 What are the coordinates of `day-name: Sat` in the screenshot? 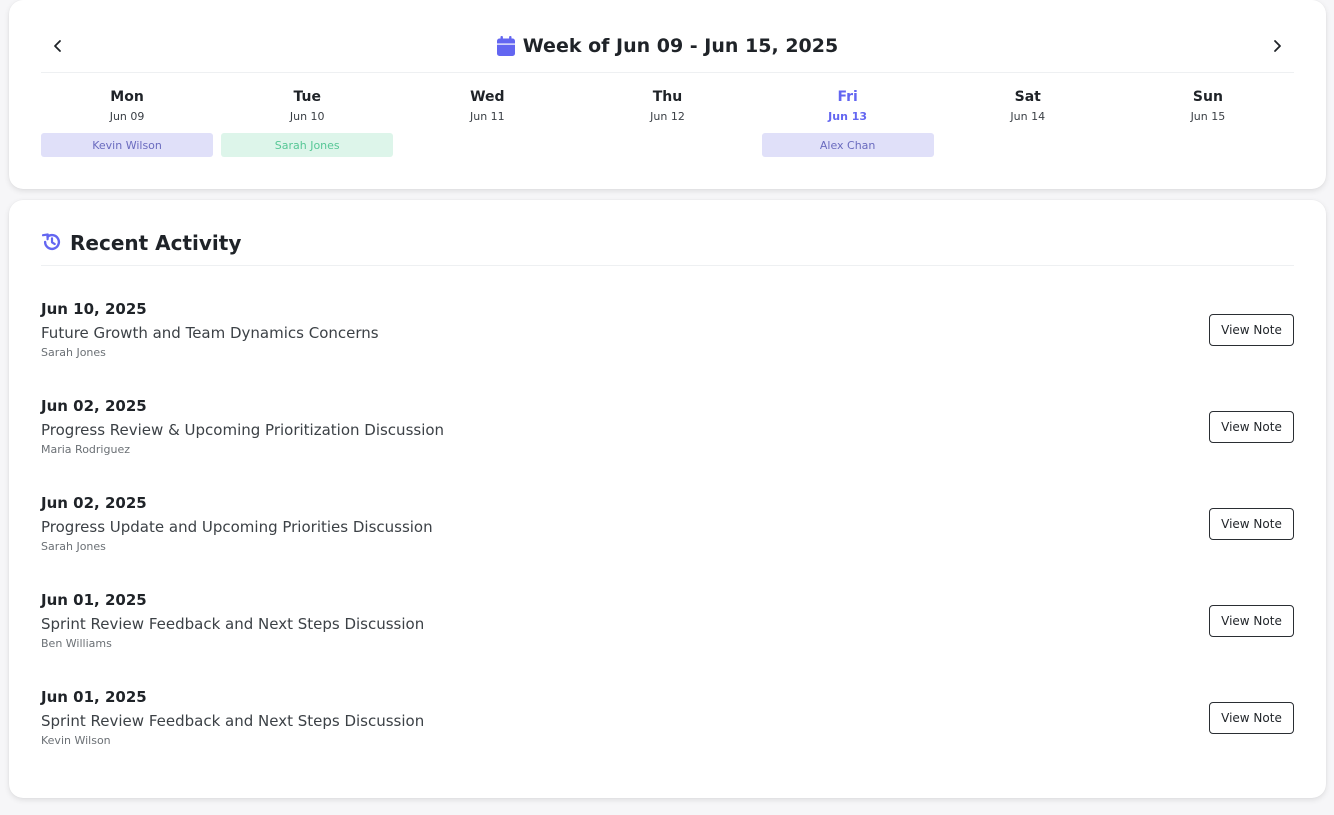 It's located at (1027, 97).